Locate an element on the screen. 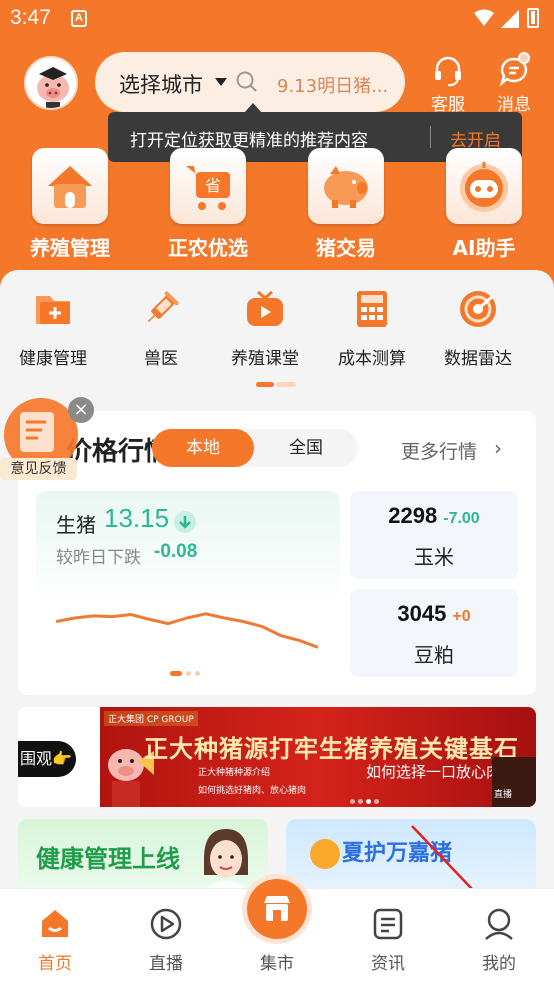  caret-down-icon is located at coordinates (221, 82).